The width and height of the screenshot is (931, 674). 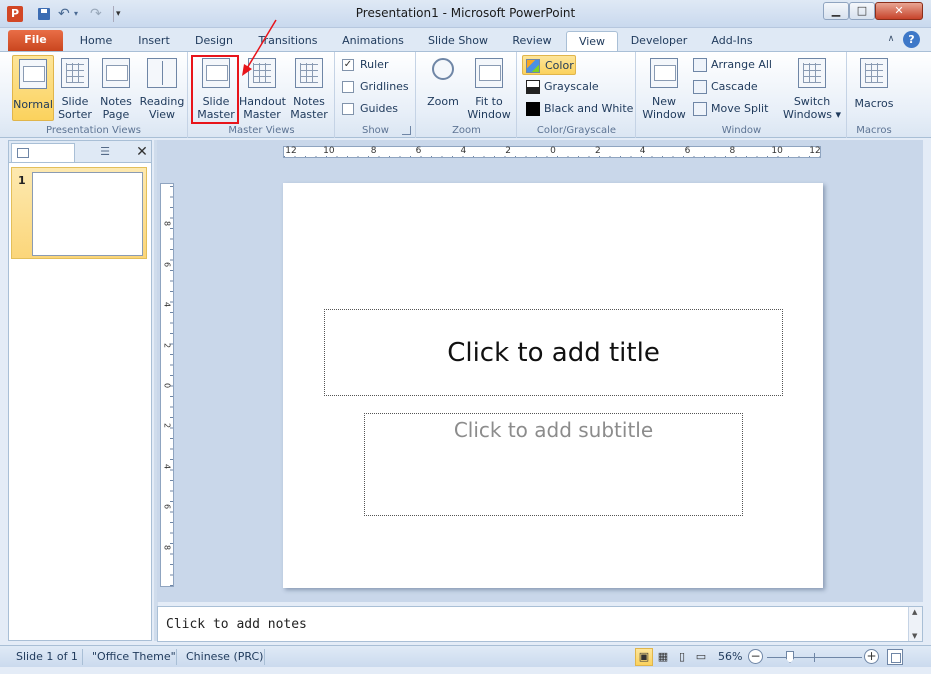 What do you see at coordinates (142, 152) in the screenshot?
I see `close-panel-icon: ✕` at bounding box center [142, 152].